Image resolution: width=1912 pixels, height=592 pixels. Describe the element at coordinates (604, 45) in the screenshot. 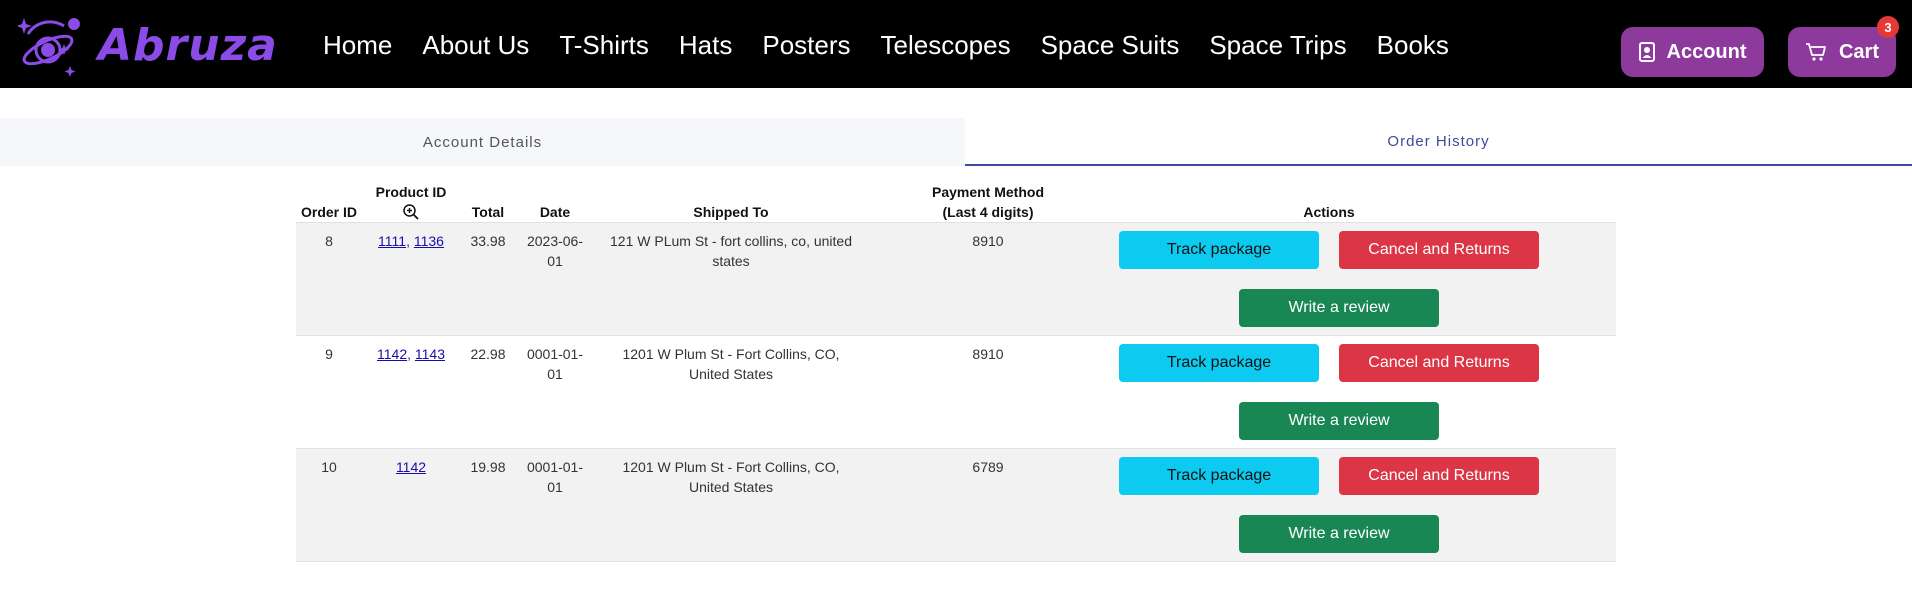

I see `nav-t-shirts: T-Shirts` at that location.